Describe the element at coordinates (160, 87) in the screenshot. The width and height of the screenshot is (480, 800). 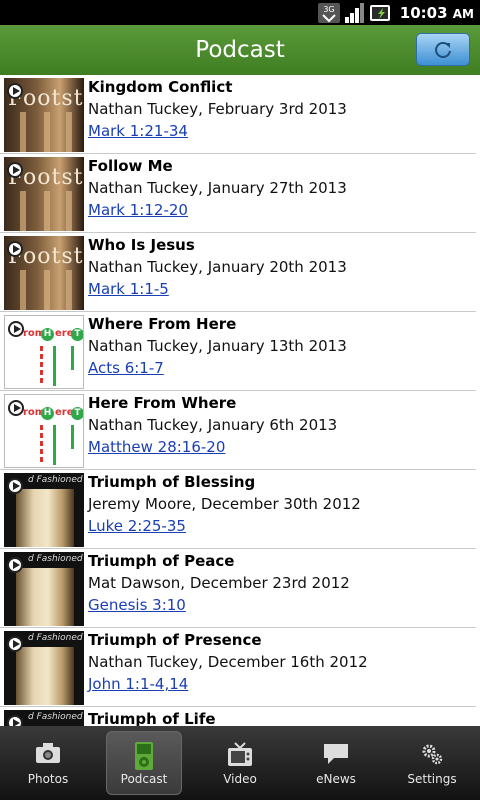
I see `podcast-title: Kingdom Conflict` at that location.